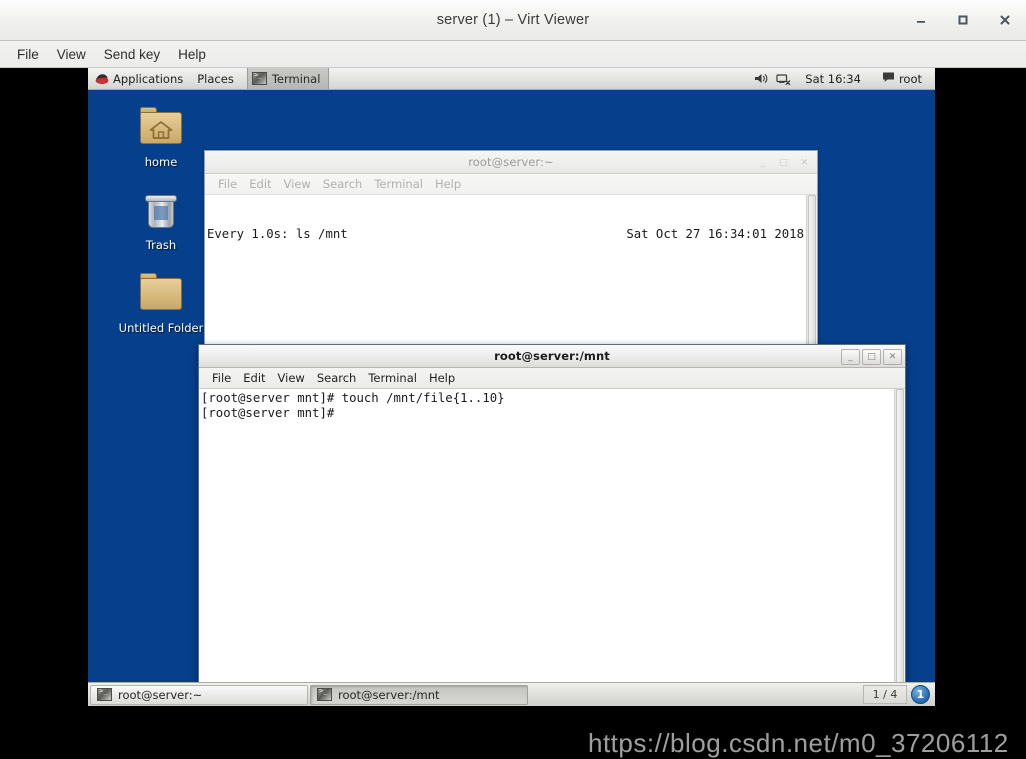 Image resolution: width=1026 pixels, height=759 pixels. What do you see at coordinates (132, 54) in the screenshot?
I see `menu-send-key: Send key` at bounding box center [132, 54].